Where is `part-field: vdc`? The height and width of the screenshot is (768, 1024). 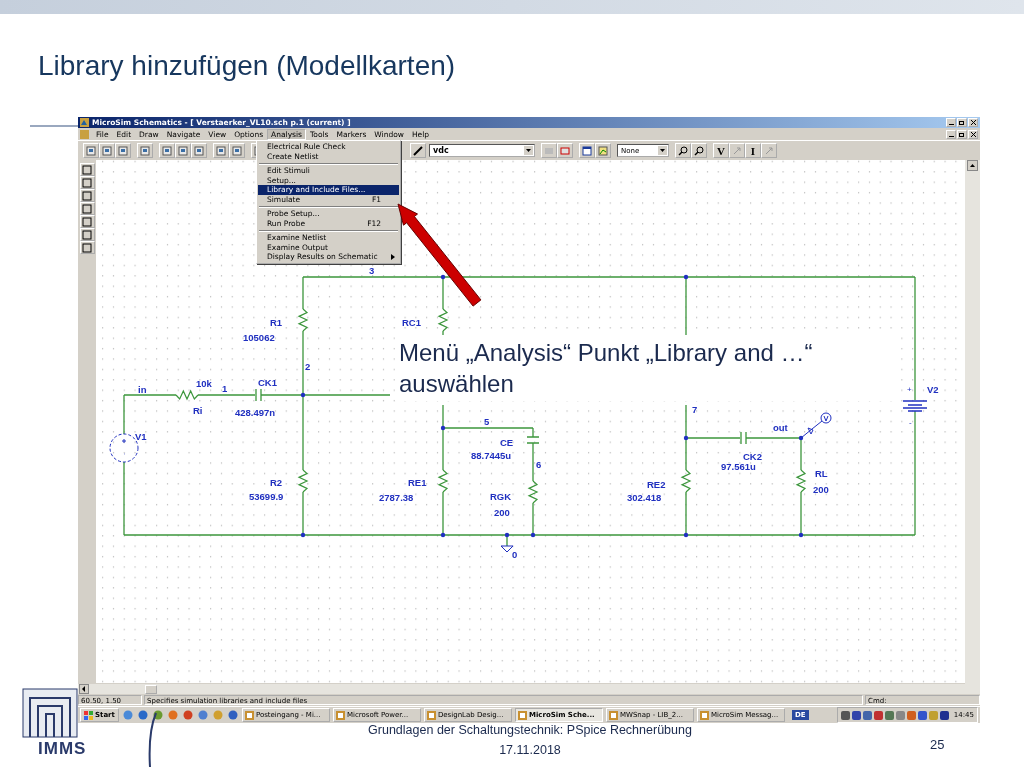
part-field: vdc is located at coordinates (482, 150).